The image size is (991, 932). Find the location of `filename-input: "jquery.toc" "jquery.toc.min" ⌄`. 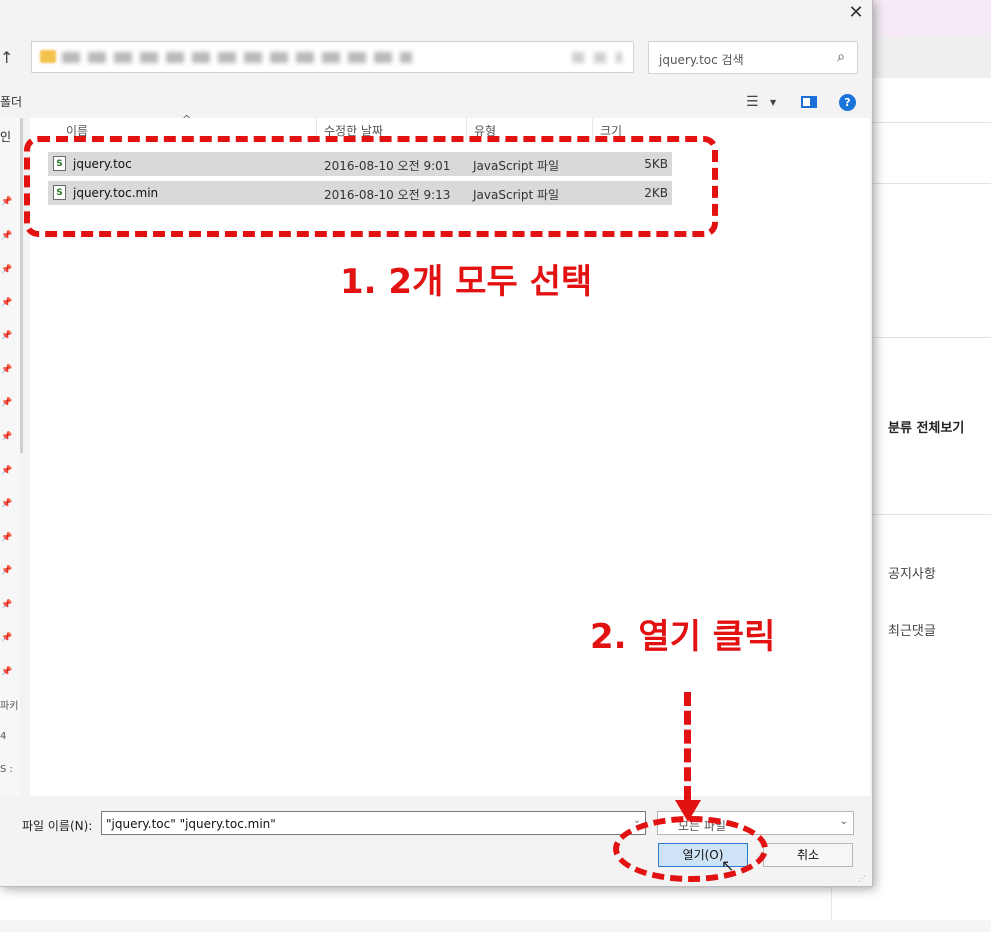

filename-input: "jquery.toc" "jquery.toc.min" ⌄ is located at coordinates (373, 823).